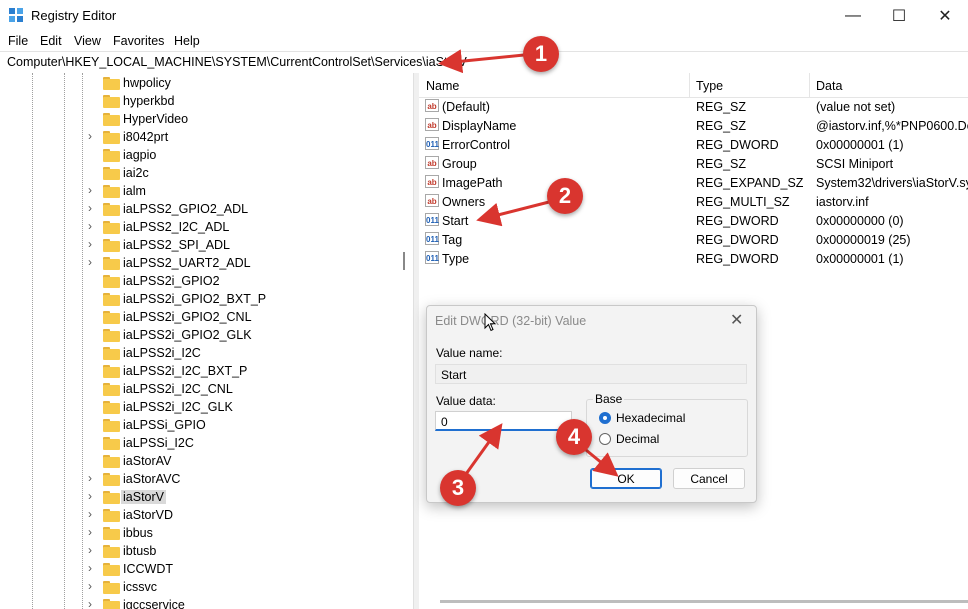  What do you see at coordinates (503, 421) in the screenshot?
I see `value-data-input: 0` at bounding box center [503, 421].